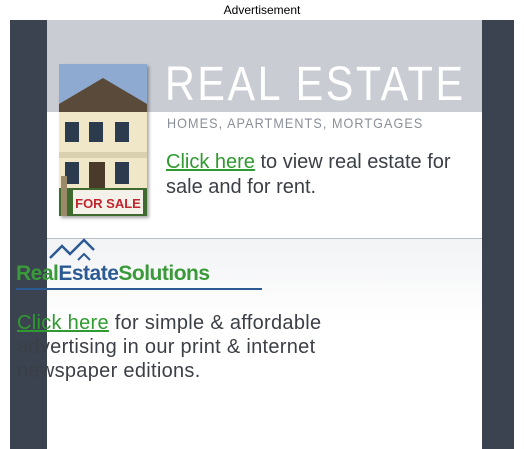  What do you see at coordinates (164, 273) in the screenshot?
I see `logo-solutions: Solutions` at bounding box center [164, 273].